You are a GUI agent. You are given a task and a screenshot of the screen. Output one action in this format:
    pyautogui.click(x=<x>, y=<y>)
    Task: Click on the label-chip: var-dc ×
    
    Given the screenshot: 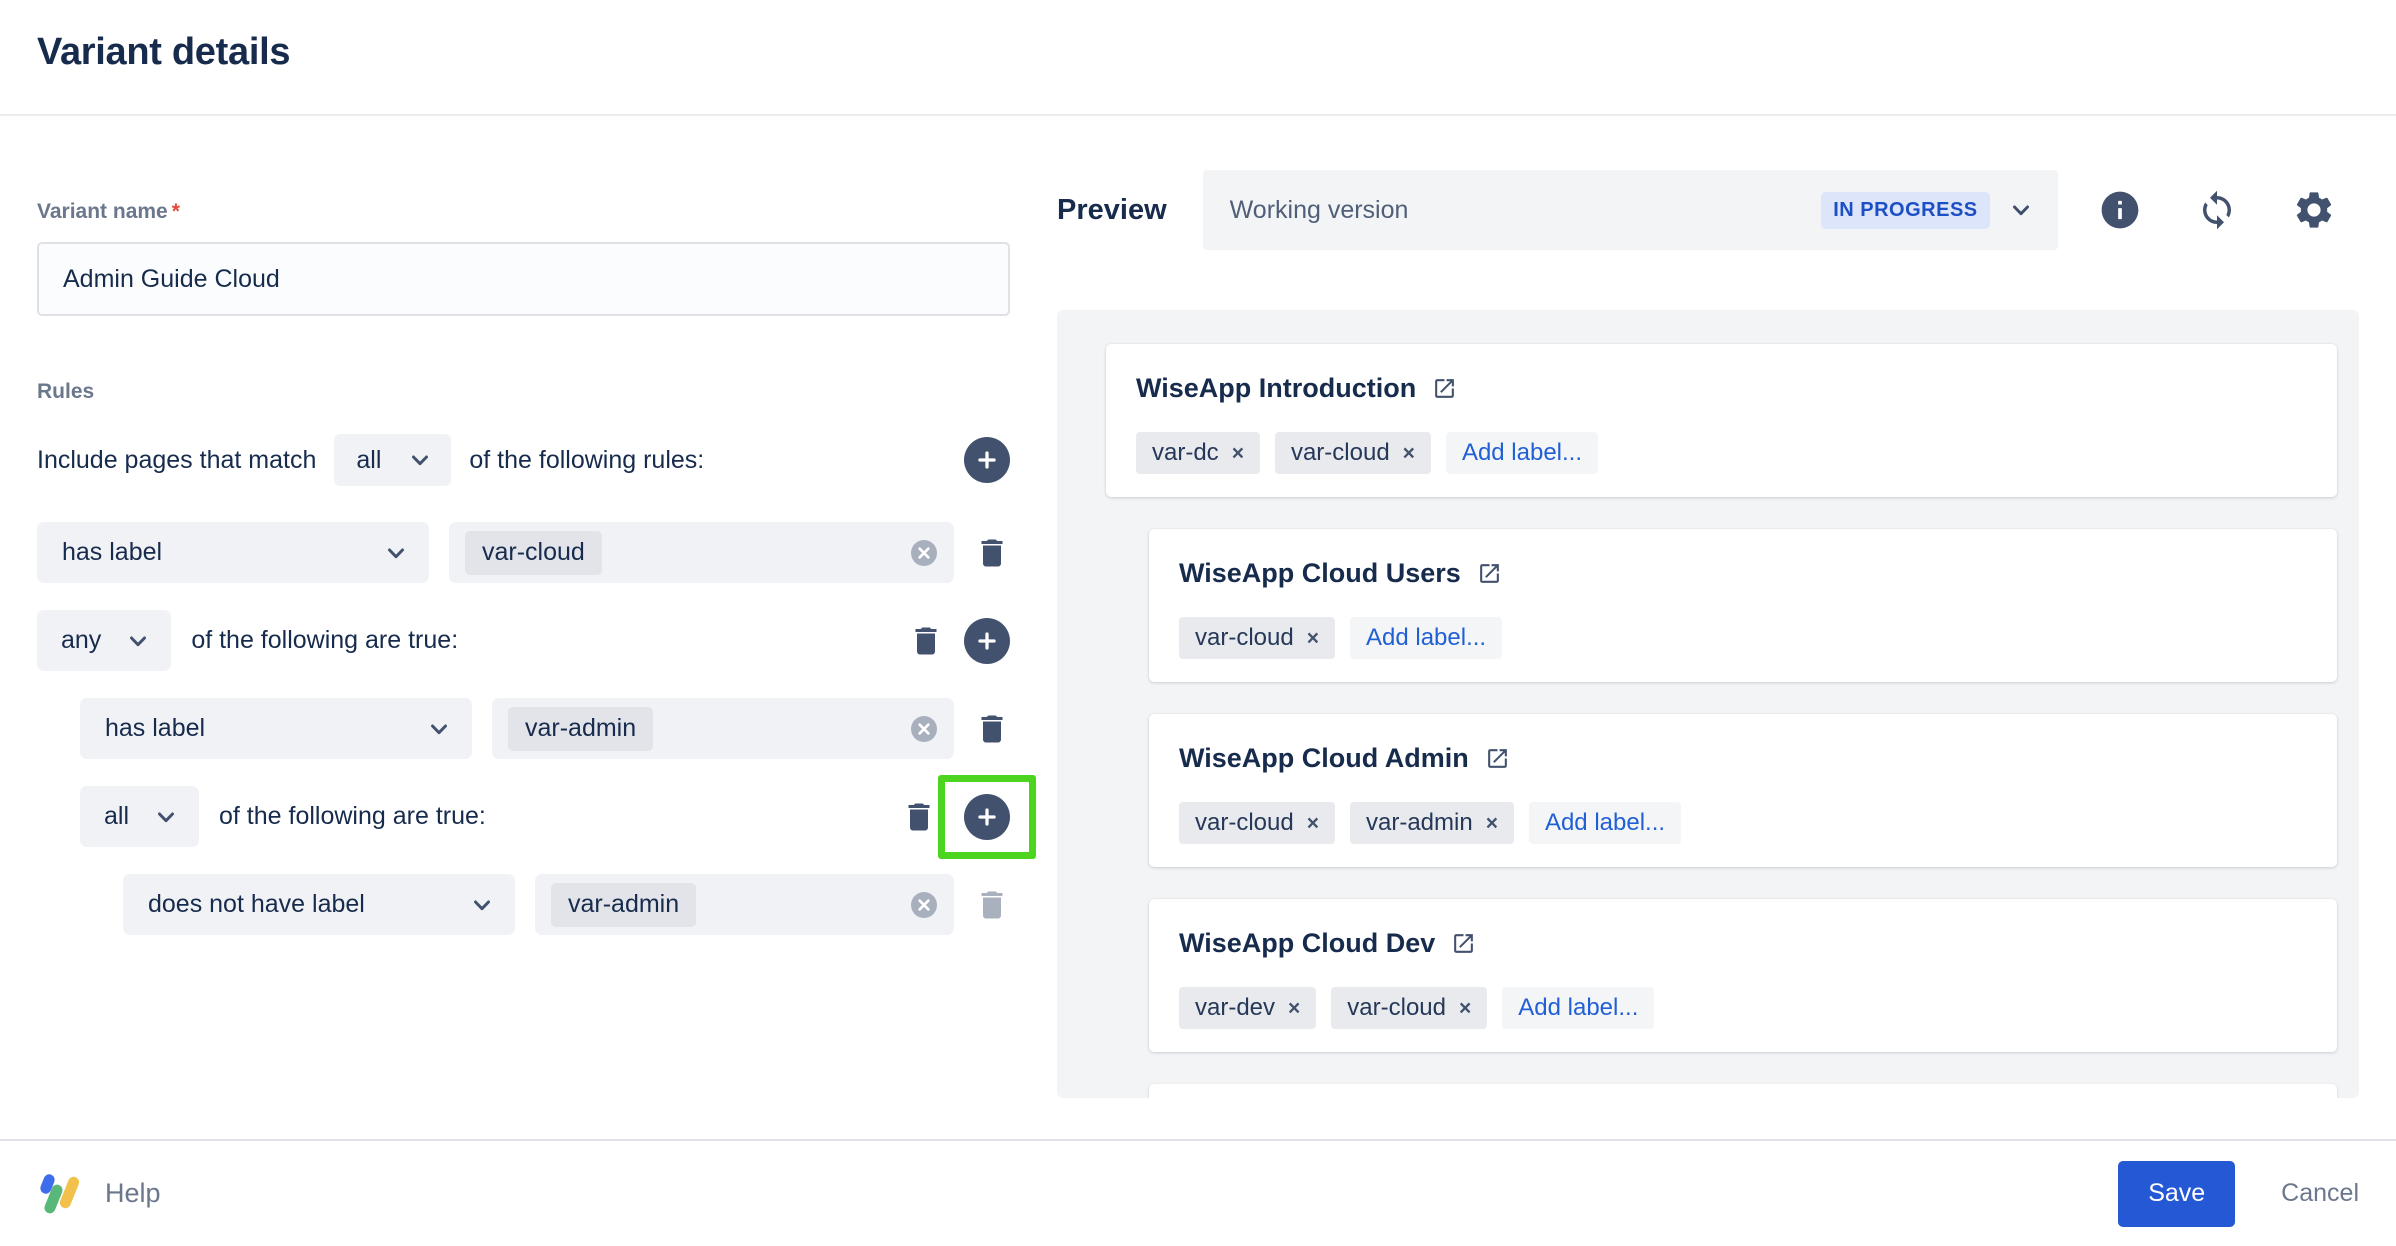 What is the action you would take?
    pyautogui.click(x=1198, y=453)
    